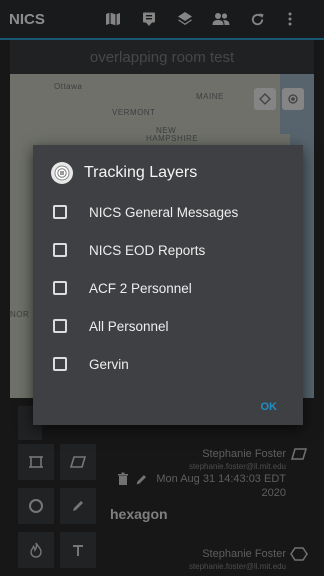  Describe the element at coordinates (164, 212) in the screenshot. I see `layer-option-label: NICS General Messages` at that location.